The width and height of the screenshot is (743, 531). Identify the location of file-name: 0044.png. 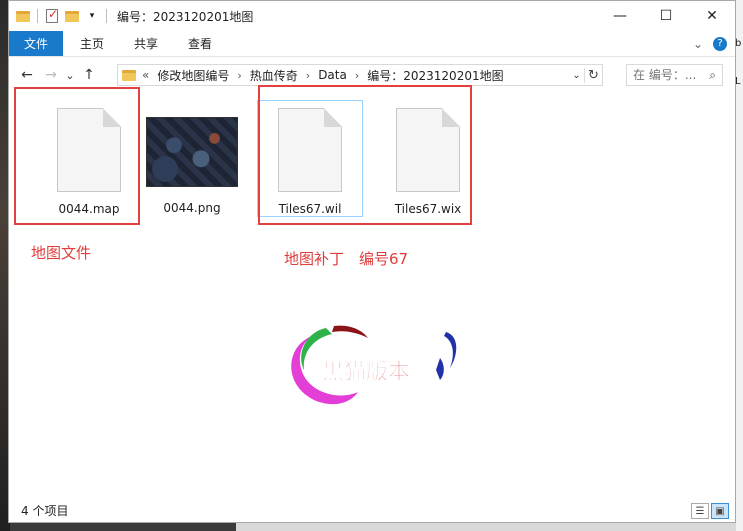
(192, 208).